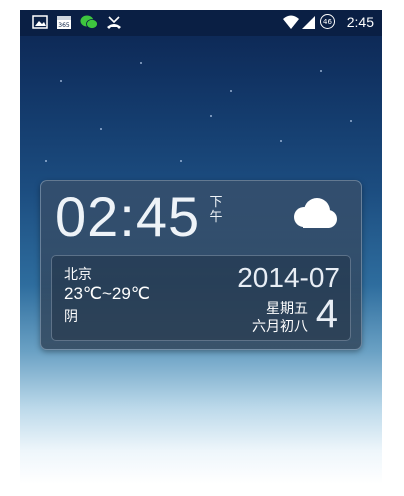 Image resolution: width=404 pixels, height=496 pixels. Describe the element at coordinates (327, 21) in the screenshot. I see `network-badge-icon: 46` at that location.